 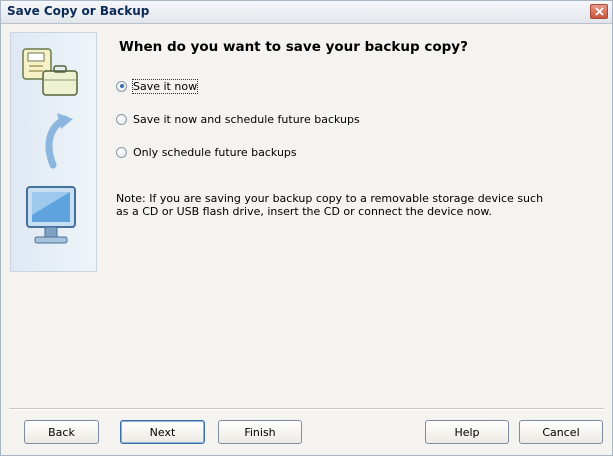 What do you see at coordinates (162, 432) in the screenshot?
I see `next-button: Next` at bounding box center [162, 432].